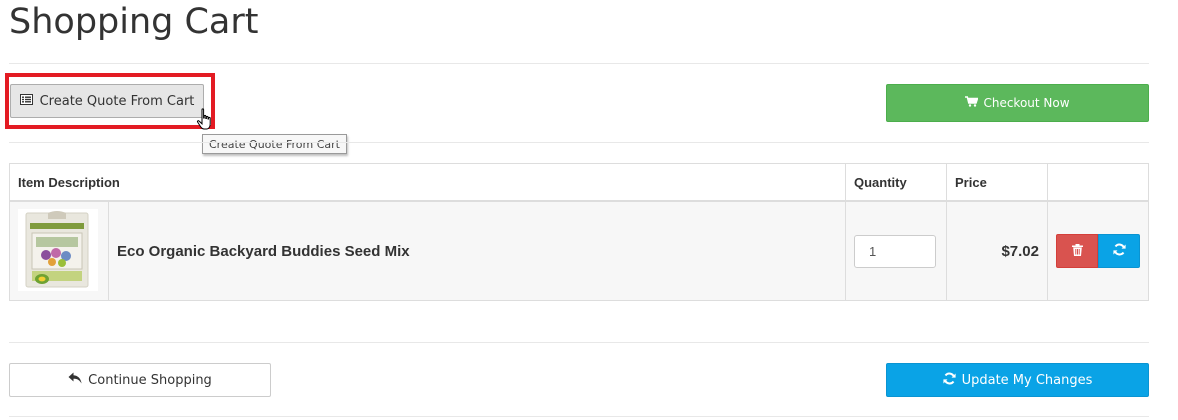 The width and height of the screenshot is (1178, 420). What do you see at coordinates (1098, 182) in the screenshot?
I see `column-header-actions` at bounding box center [1098, 182].